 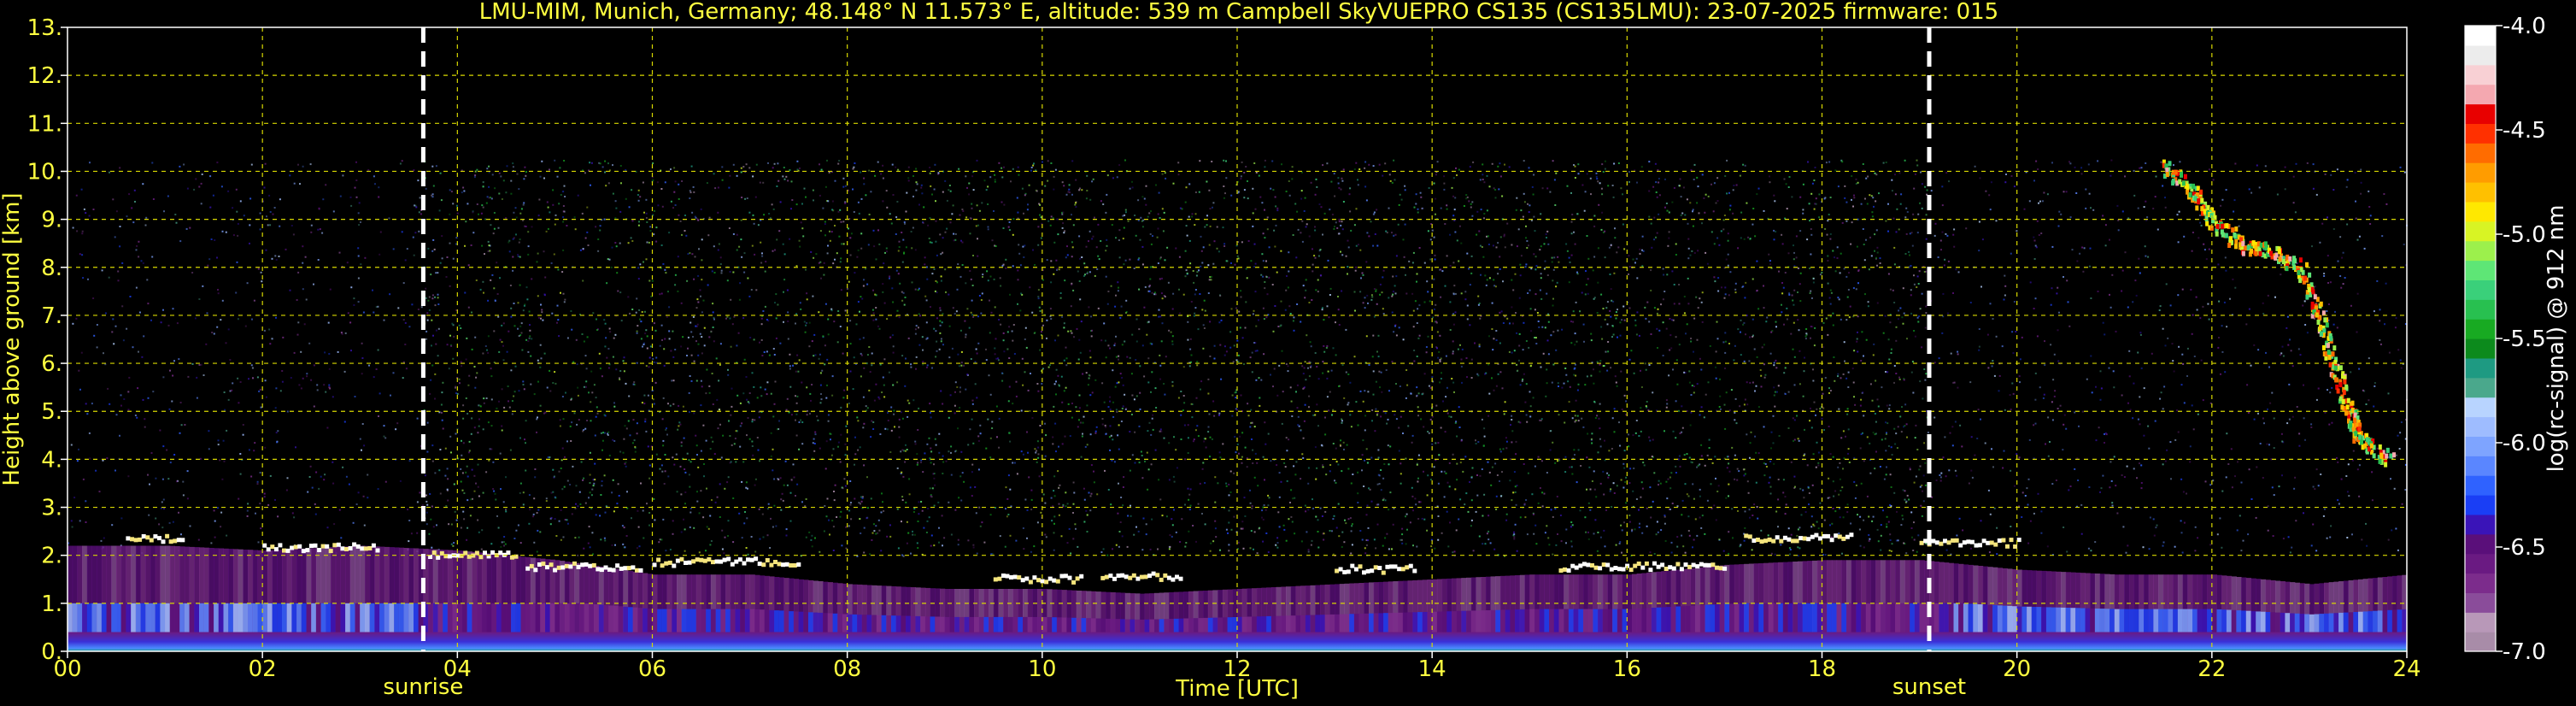 What do you see at coordinates (2524, 443) in the screenshot?
I see `colorbar-tick-label: -6.0` at bounding box center [2524, 443].